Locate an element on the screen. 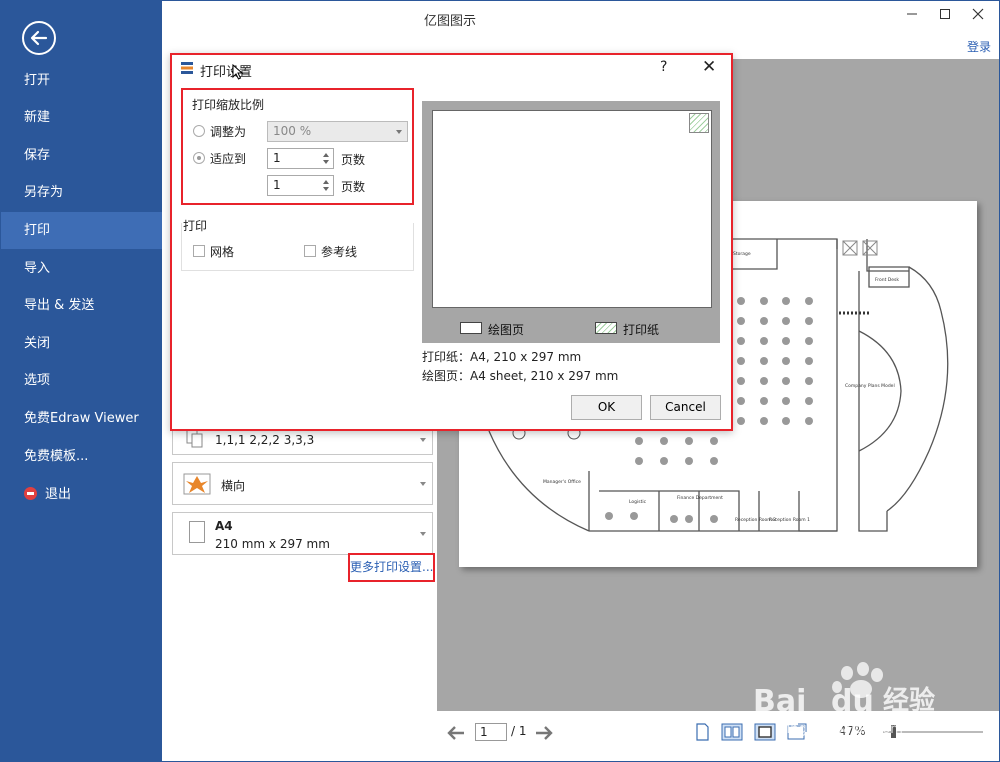  zoom-level: 47% is located at coordinates (852, 731).